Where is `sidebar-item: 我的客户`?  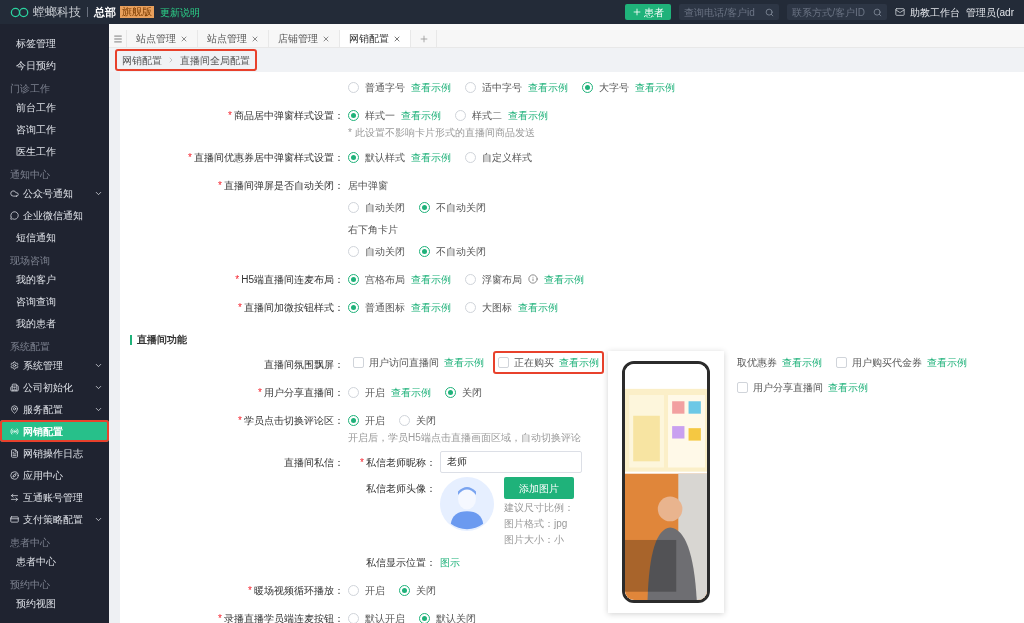
sidebar-item: 我的客户 is located at coordinates (54, 279).